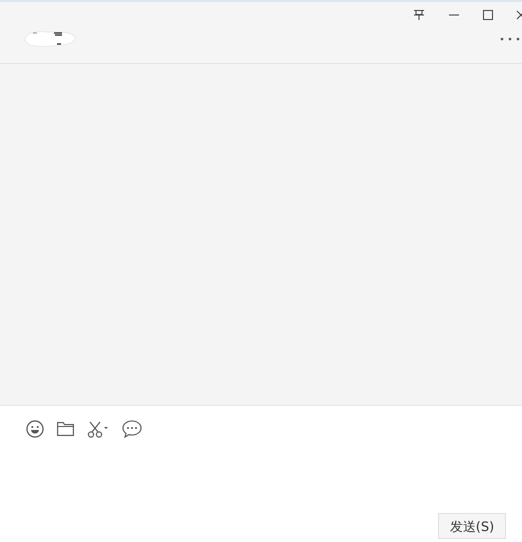 The height and width of the screenshot is (542, 522). What do you see at coordinates (65, 429) in the screenshot?
I see `folder-icon` at bounding box center [65, 429].